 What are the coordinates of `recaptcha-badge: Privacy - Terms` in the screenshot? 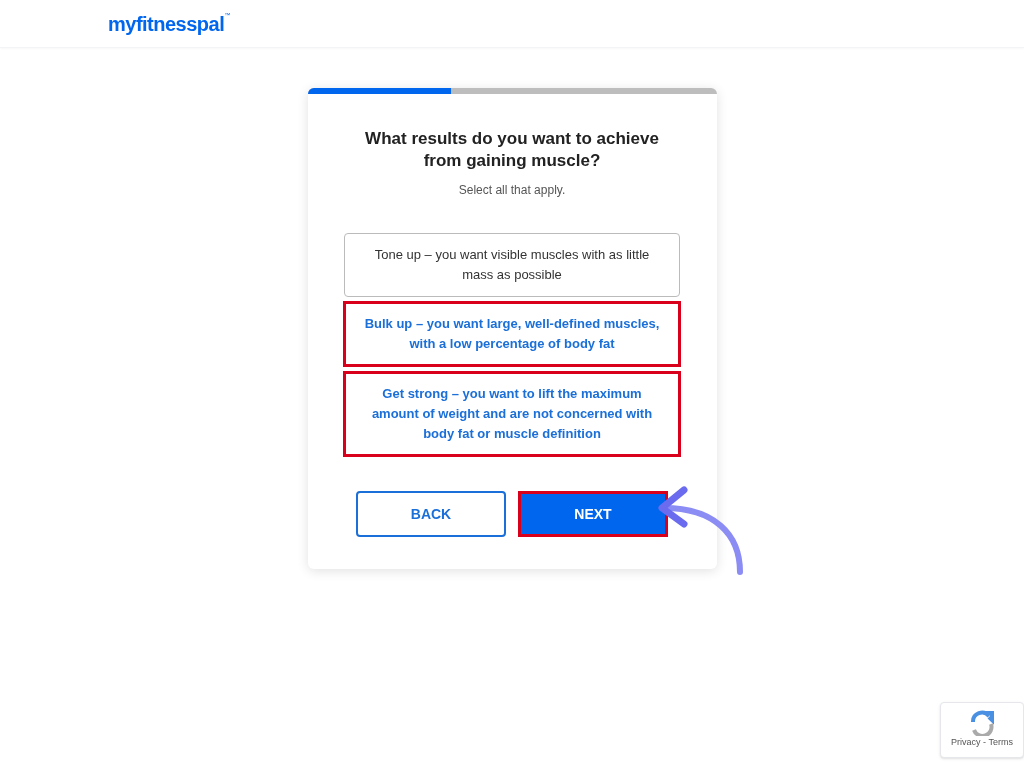 It's located at (982, 730).